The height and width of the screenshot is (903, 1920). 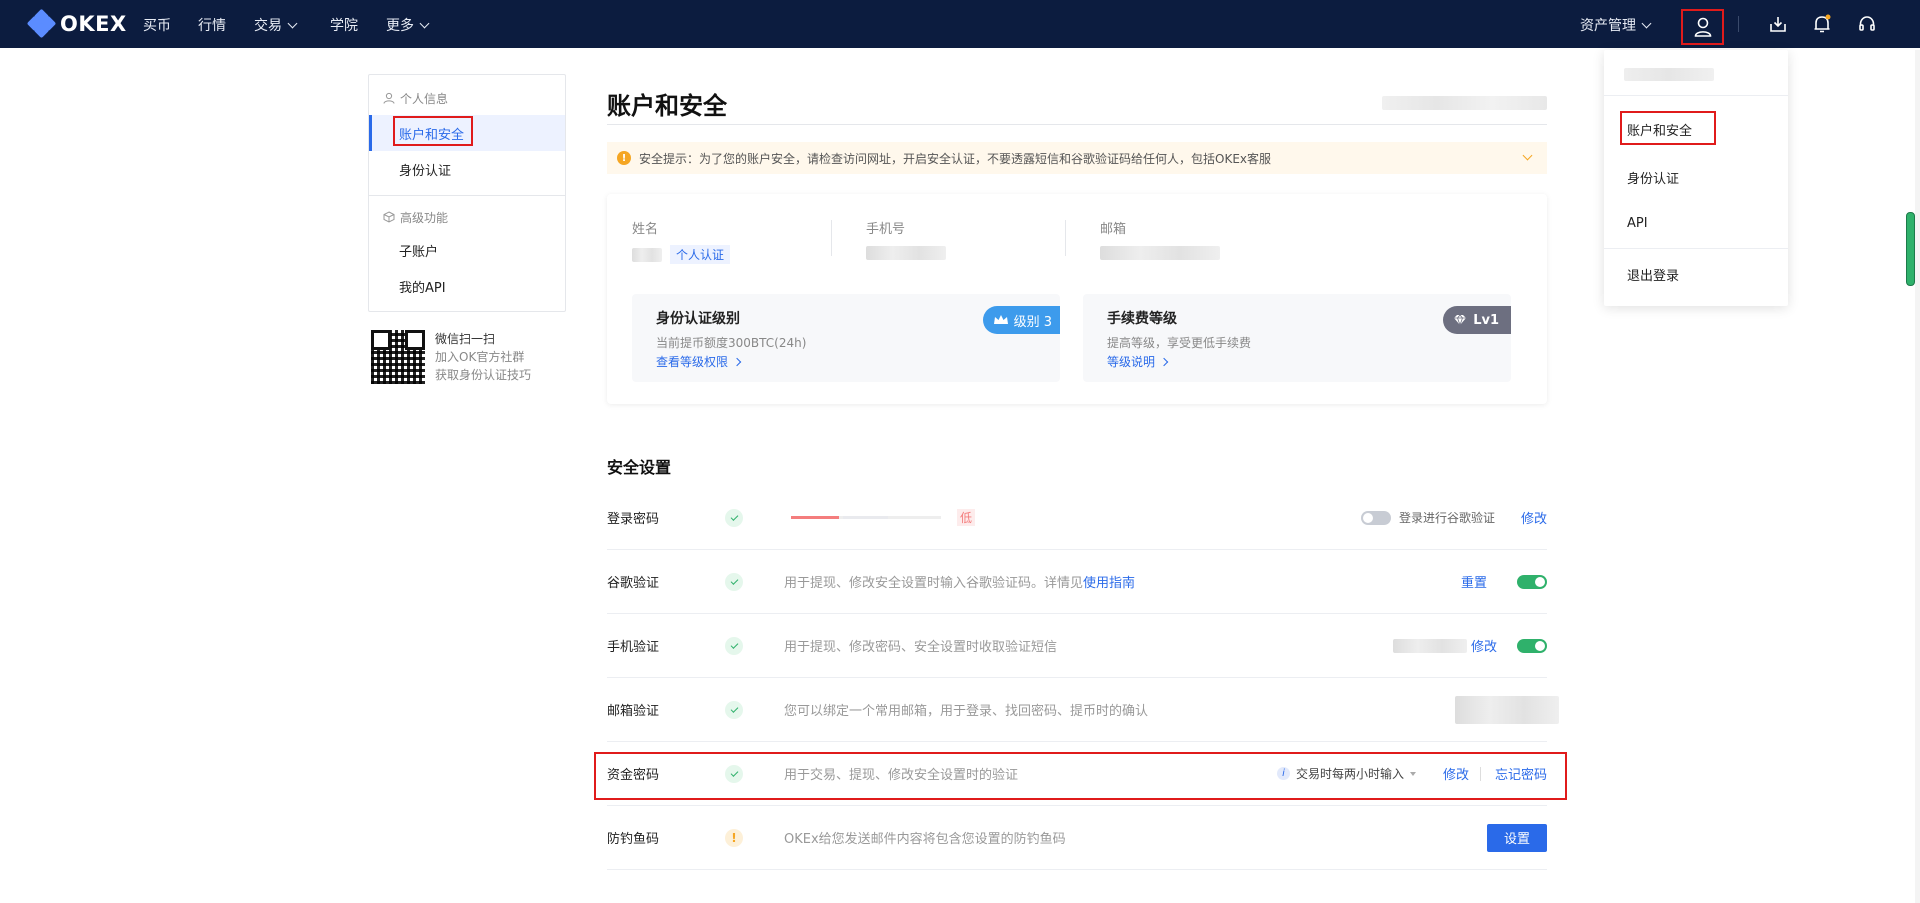 I want to click on link-label: 查看等级权限, so click(x=692, y=362).